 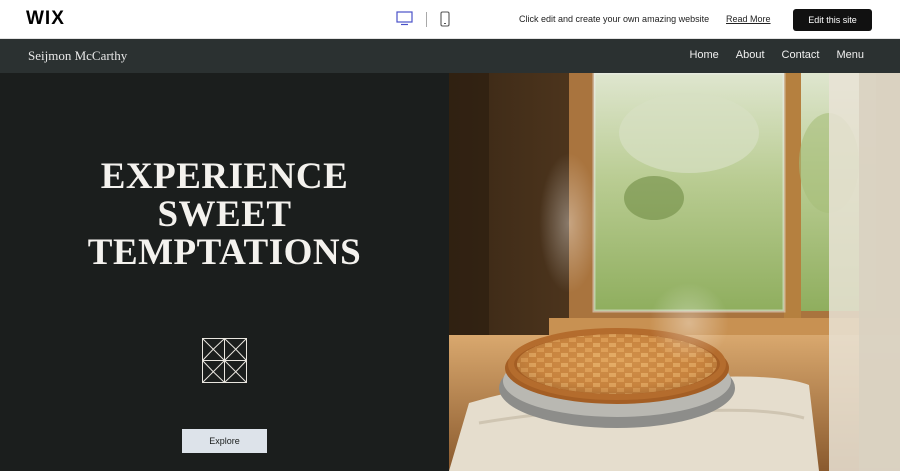 I want to click on site-title: Seijmon McCarthy, so click(x=77, y=56).